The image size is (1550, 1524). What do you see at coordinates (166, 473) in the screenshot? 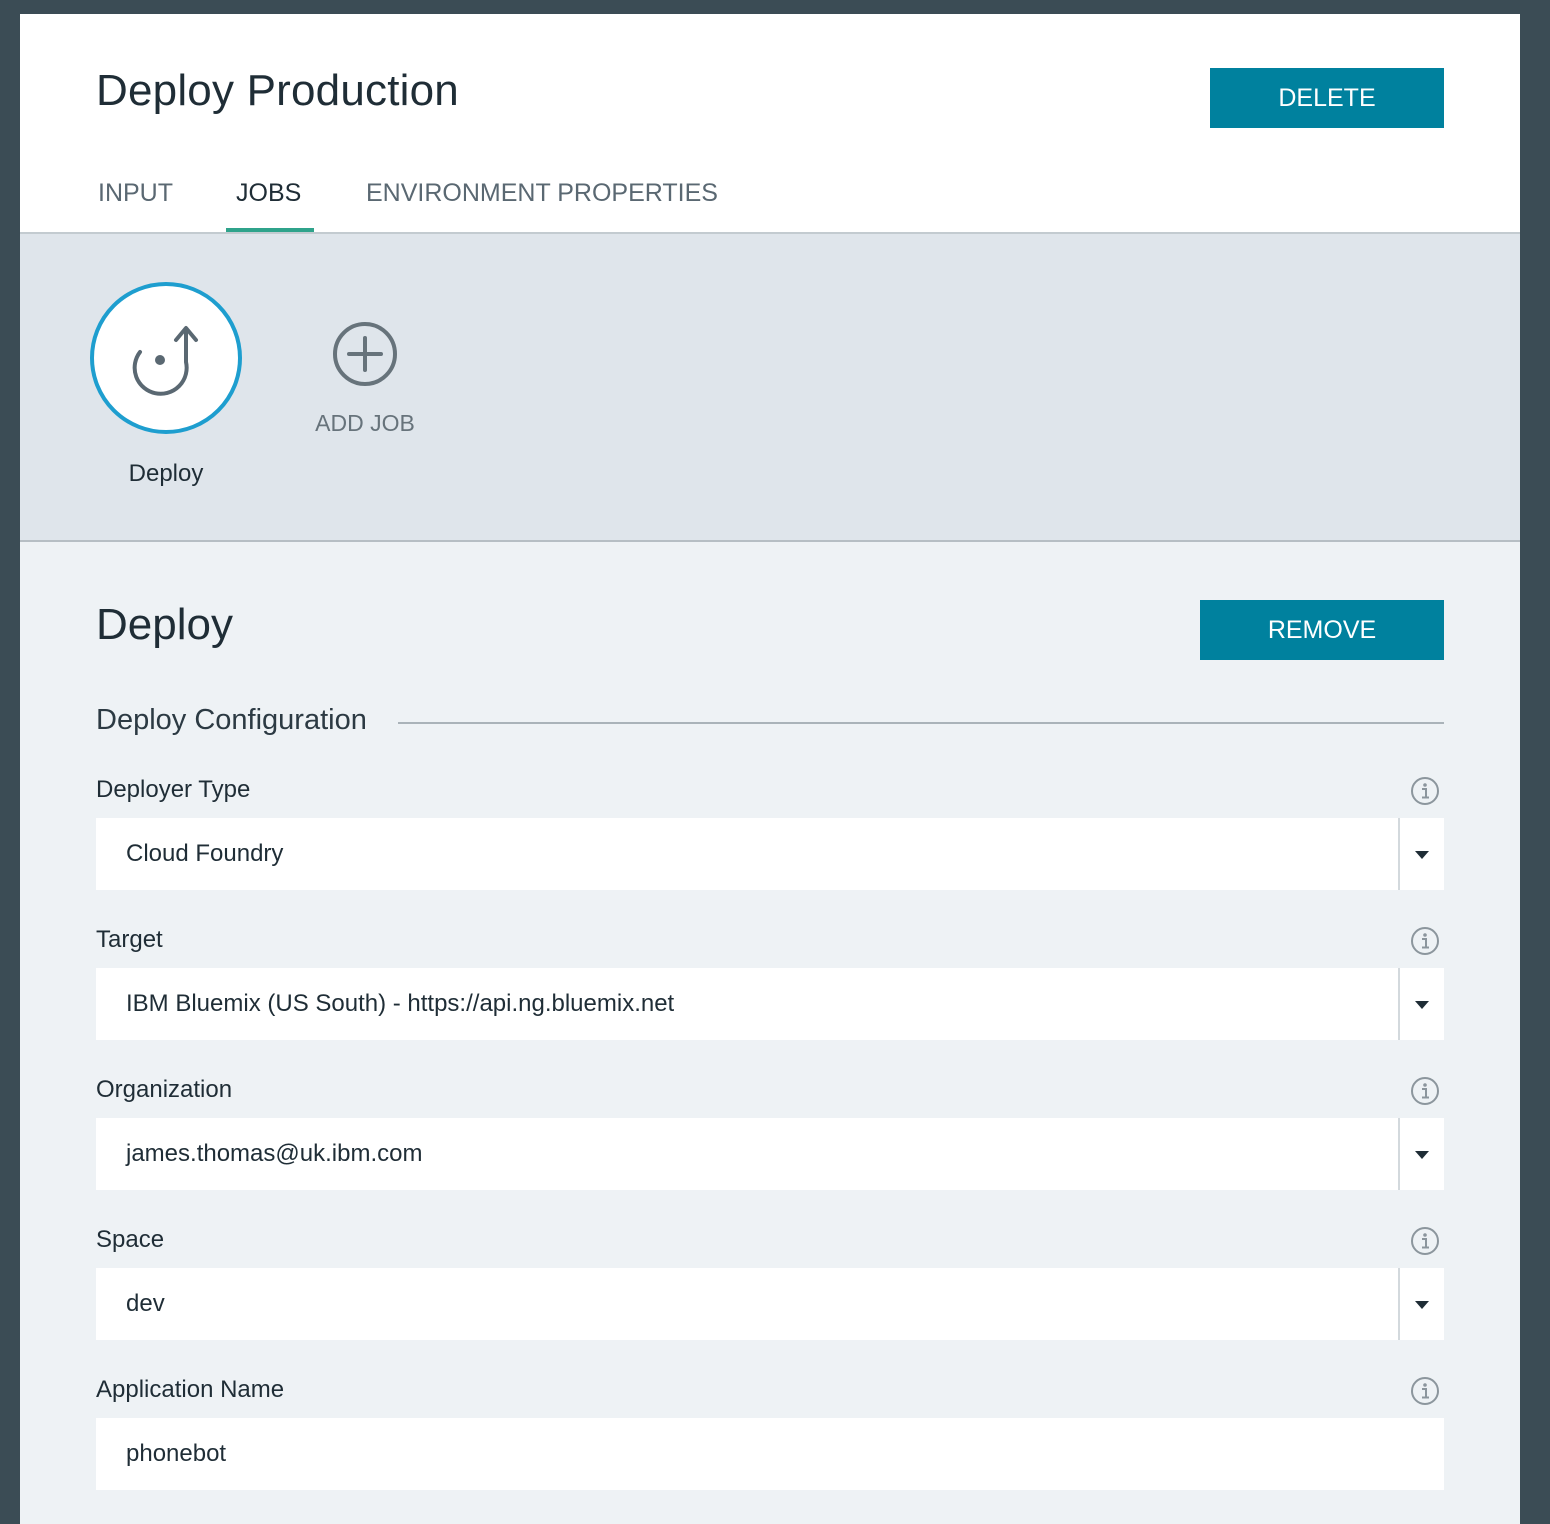
I see `job-deploy-label: Deploy` at bounding box center [166, 473].